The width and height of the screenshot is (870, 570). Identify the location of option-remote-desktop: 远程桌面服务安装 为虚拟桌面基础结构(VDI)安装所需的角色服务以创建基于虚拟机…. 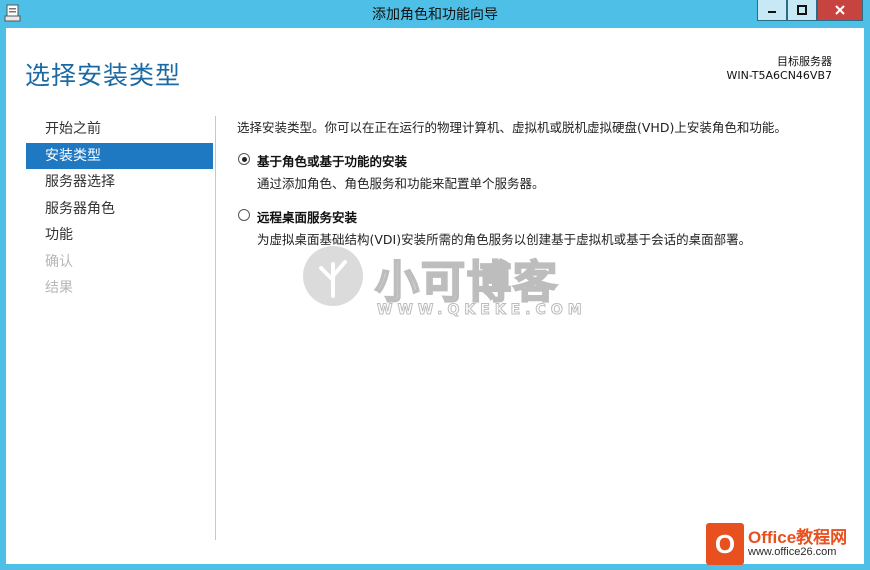
(537, 227).